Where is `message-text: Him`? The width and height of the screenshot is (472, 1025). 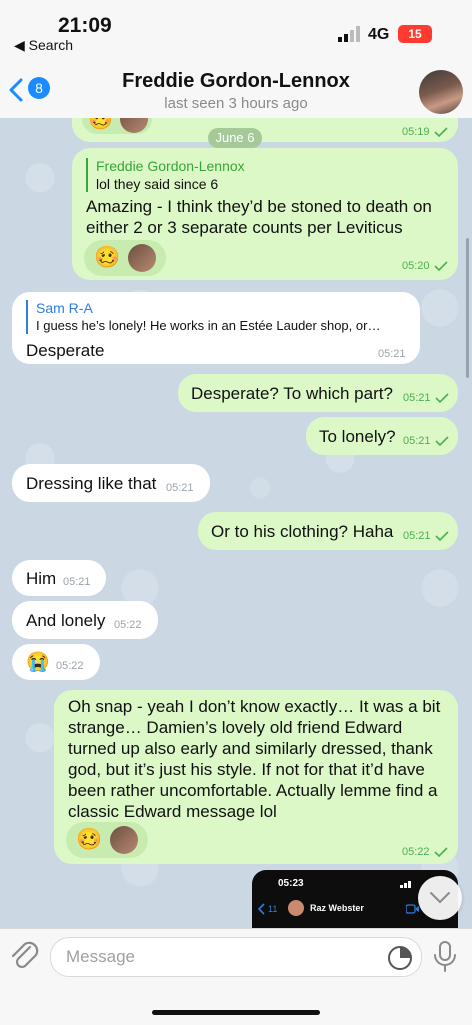
message-text: Him is located at coordinates (41, 578).